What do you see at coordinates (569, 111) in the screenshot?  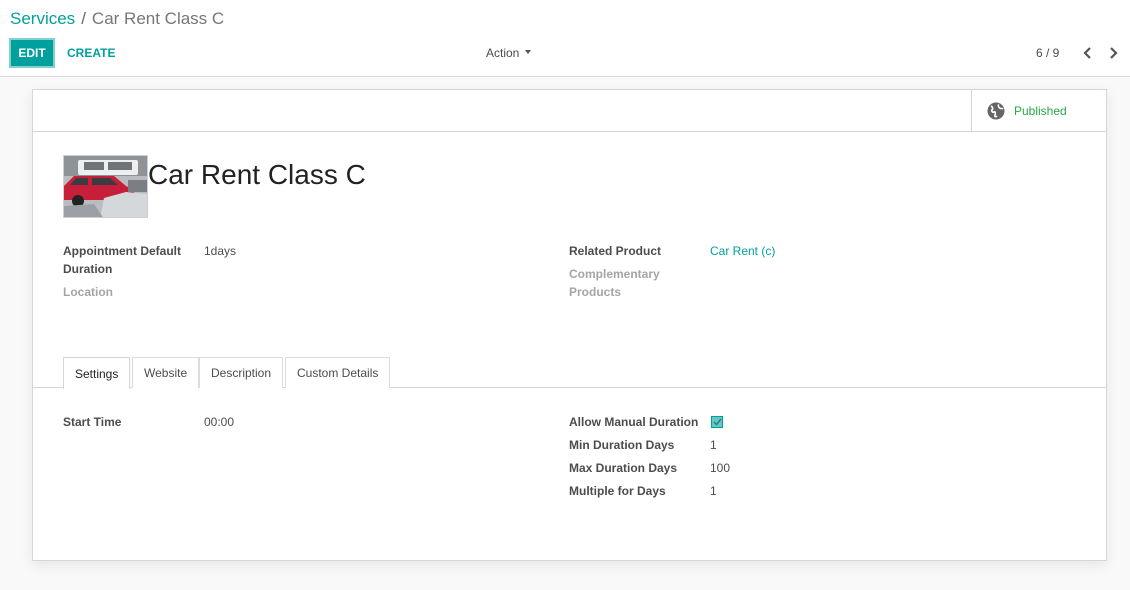 I see `button-box: Published` at bounding box center [569, 111].